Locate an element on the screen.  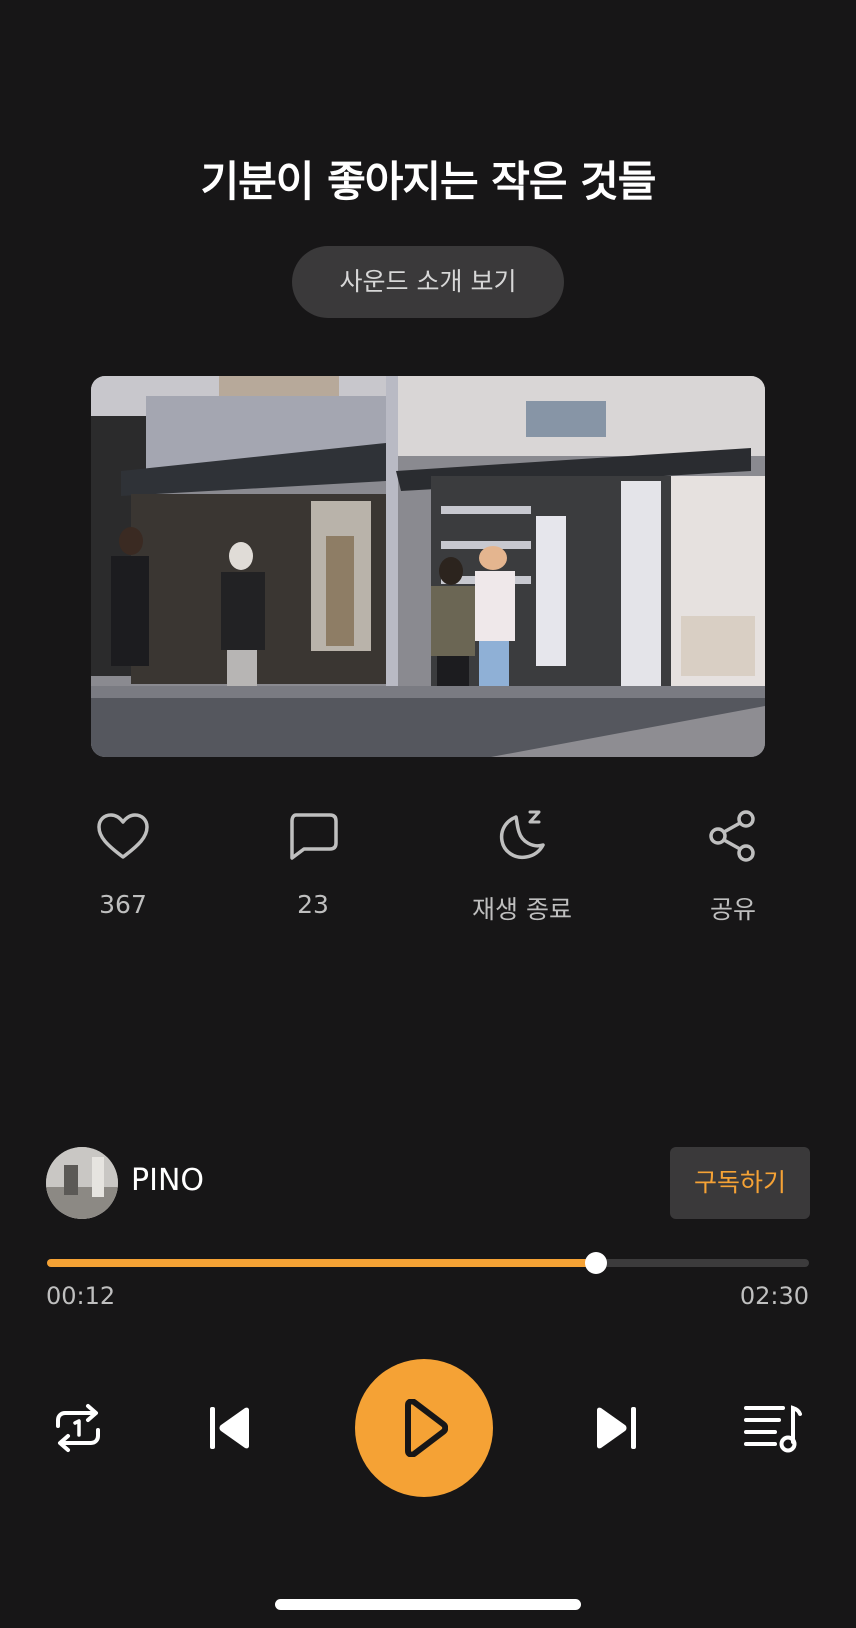
moon-sleep-icon is located at coordinates (522, 836).